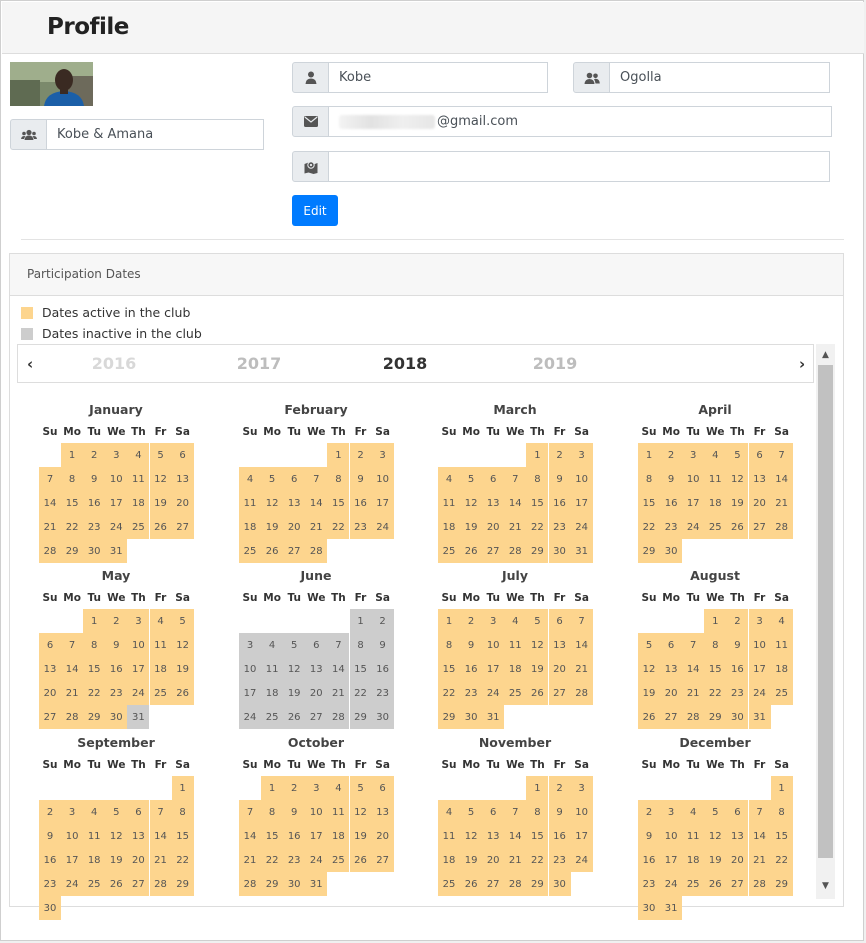  I want to click on inactive-day: 24, so click(250, 717).